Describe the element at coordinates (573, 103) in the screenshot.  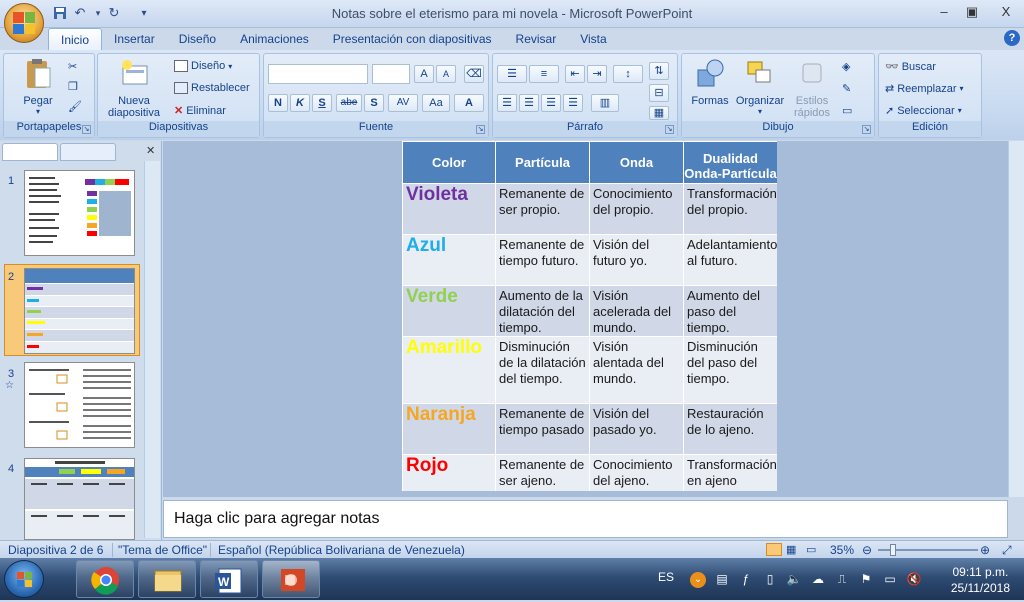
I see `justify-icon: ☰` at that location.